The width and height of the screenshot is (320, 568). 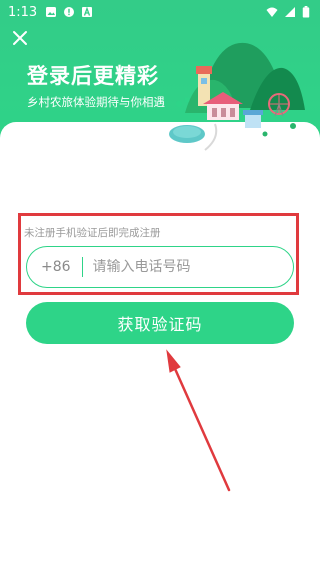 What do you see at coordinates (23, 12) in the screenshot?
I see `status-time: 1:13` at bounding box center [23, 12].